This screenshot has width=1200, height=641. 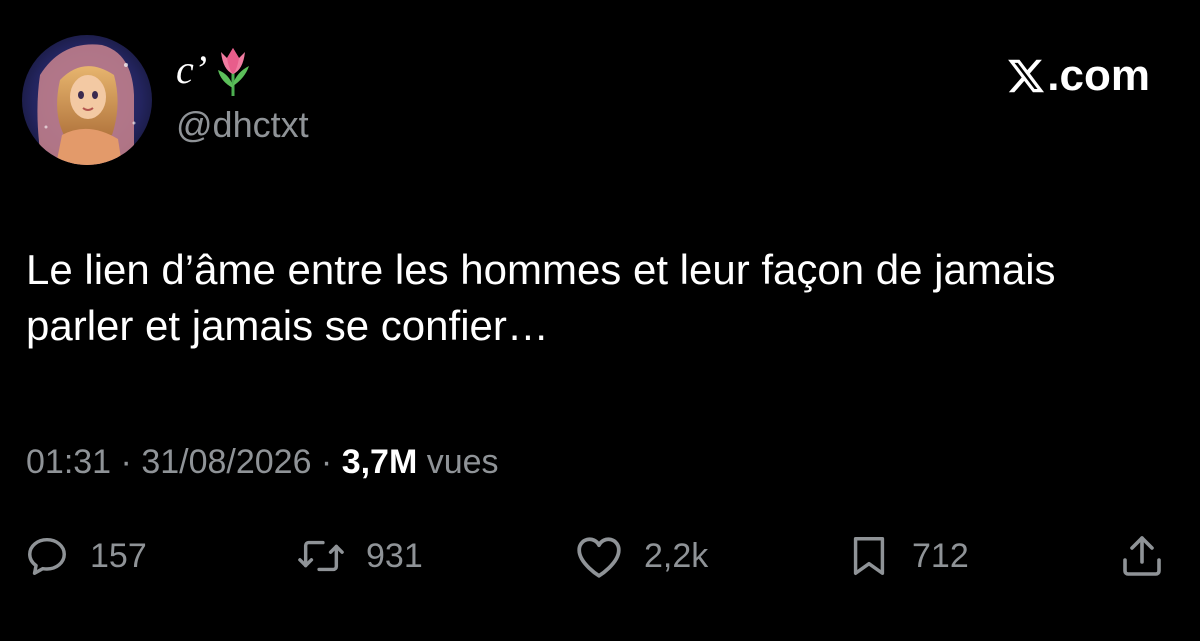 What do you see at coordinates (85, 556) in the screenshot?
I see `reply-button: 157` at bounding box center [85, 556].